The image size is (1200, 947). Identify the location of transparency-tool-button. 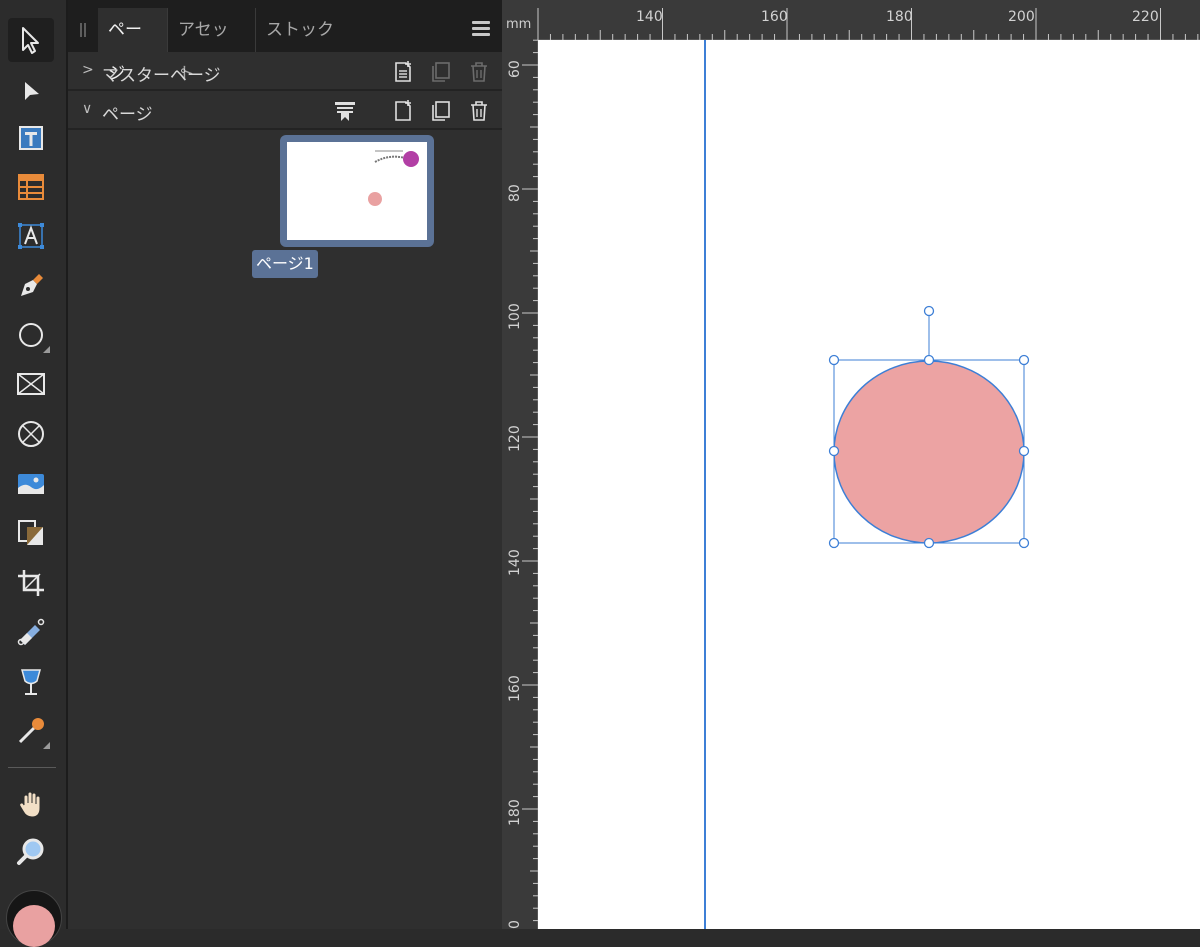
(31, 533).